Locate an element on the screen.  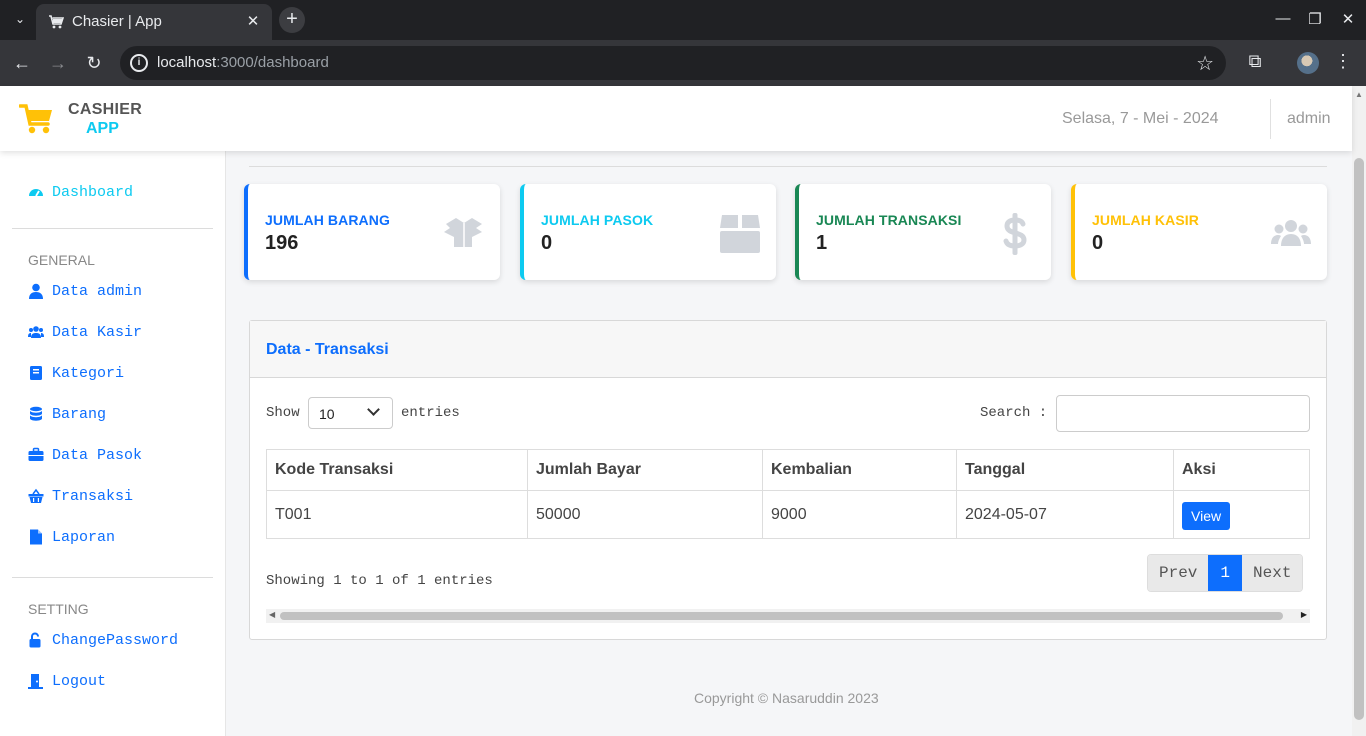
site-info-icon: i is located at coordinates (139, 63).